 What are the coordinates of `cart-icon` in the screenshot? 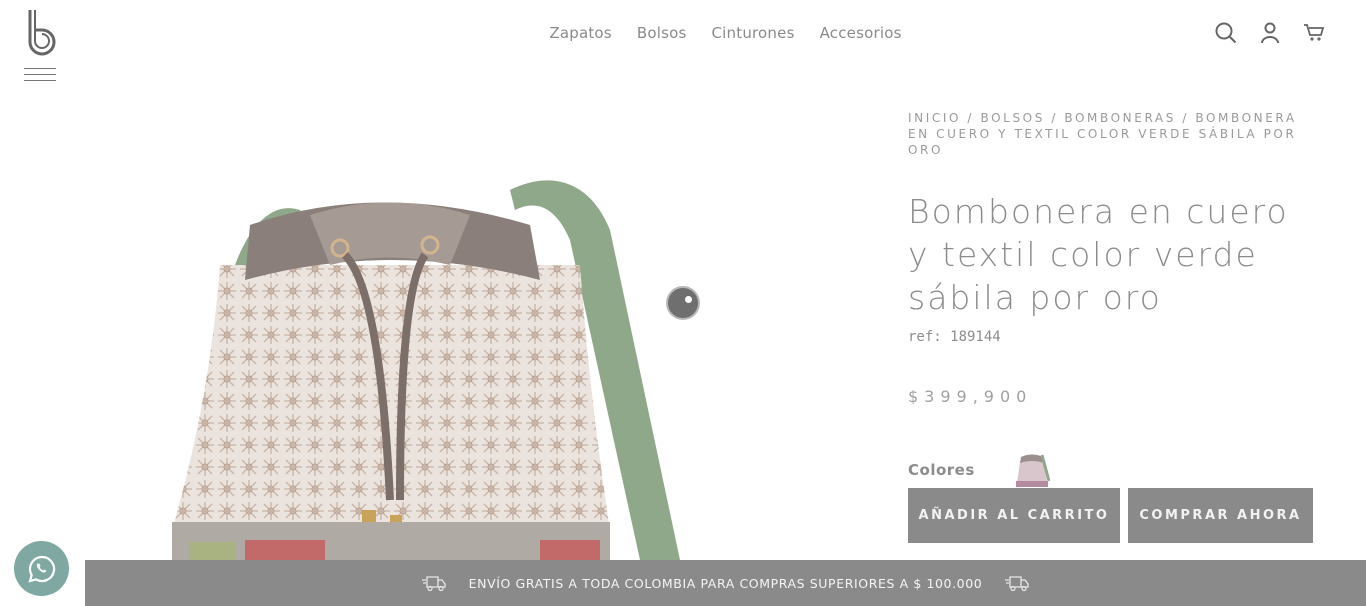 It's located at (1314, 33).